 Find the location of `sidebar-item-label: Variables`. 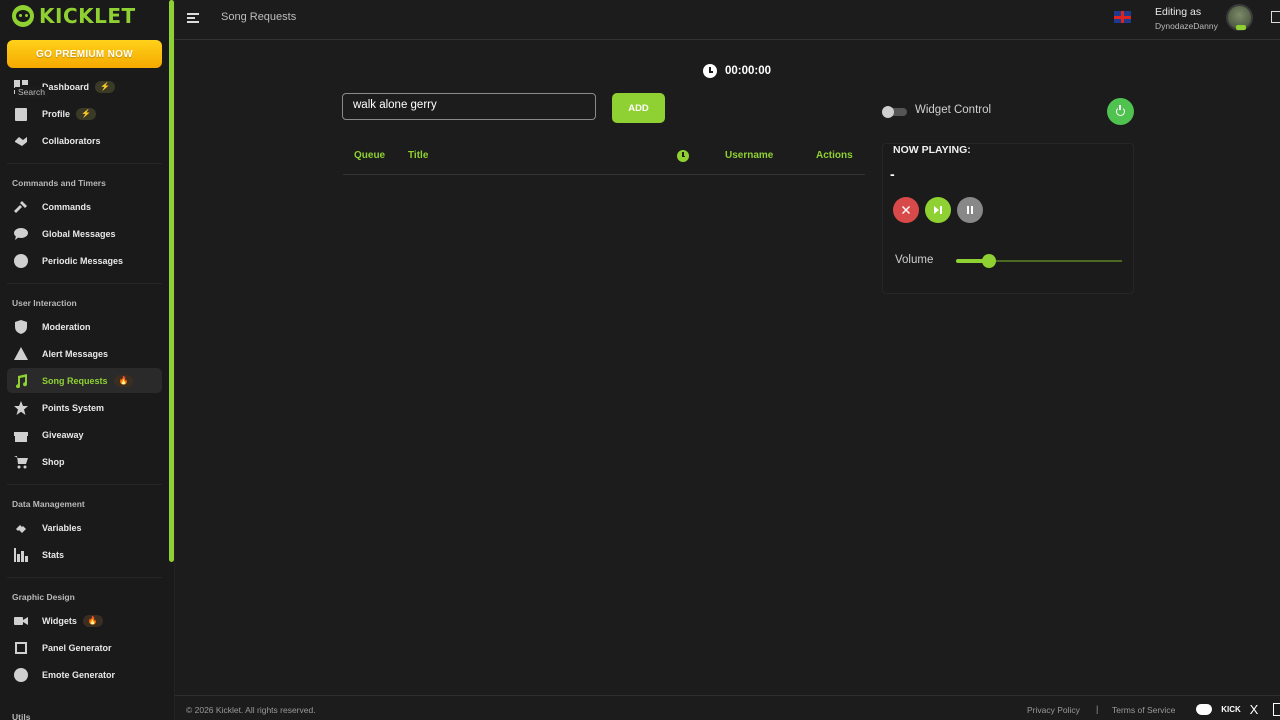

sidebar-item-label: Variables is located at coordinates (62, 527).